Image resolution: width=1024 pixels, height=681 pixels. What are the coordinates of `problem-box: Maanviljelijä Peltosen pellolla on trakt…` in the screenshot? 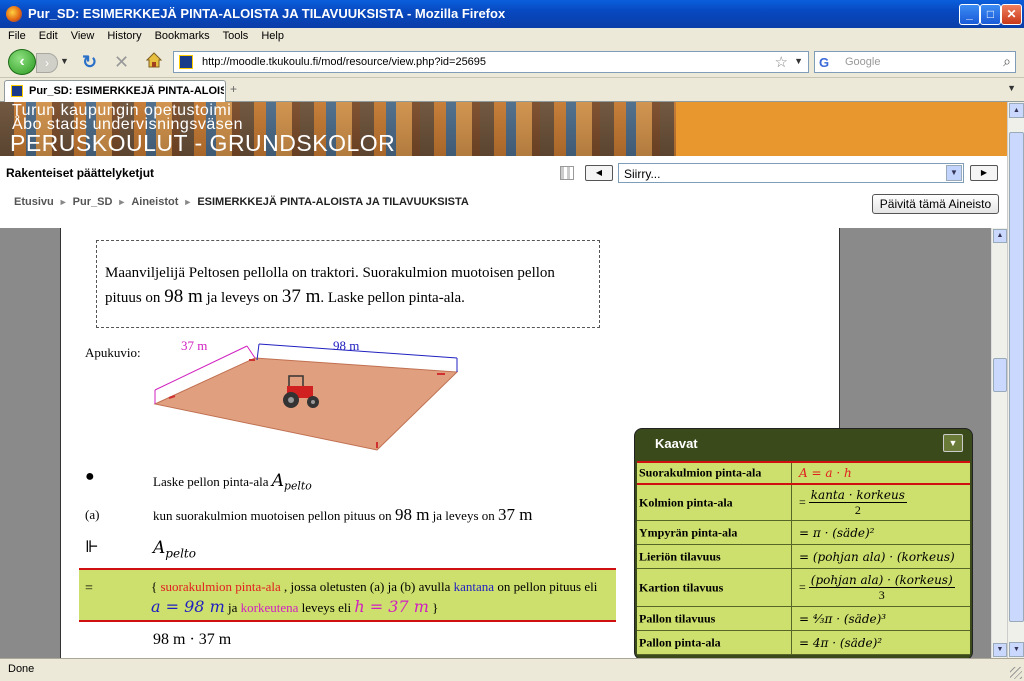 It's located at (348, 284).